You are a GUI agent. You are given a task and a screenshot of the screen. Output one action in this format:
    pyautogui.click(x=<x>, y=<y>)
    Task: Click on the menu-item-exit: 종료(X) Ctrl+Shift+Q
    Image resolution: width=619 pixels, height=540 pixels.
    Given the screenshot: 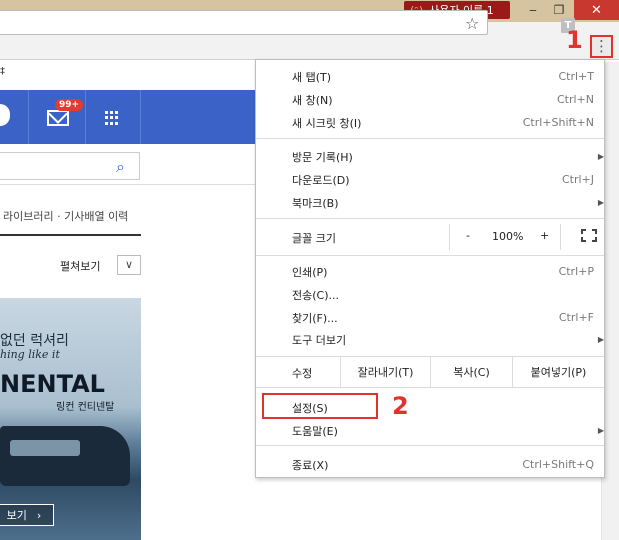 What is the action you would take?
    pyautogui.click(x=430, y=464)
    